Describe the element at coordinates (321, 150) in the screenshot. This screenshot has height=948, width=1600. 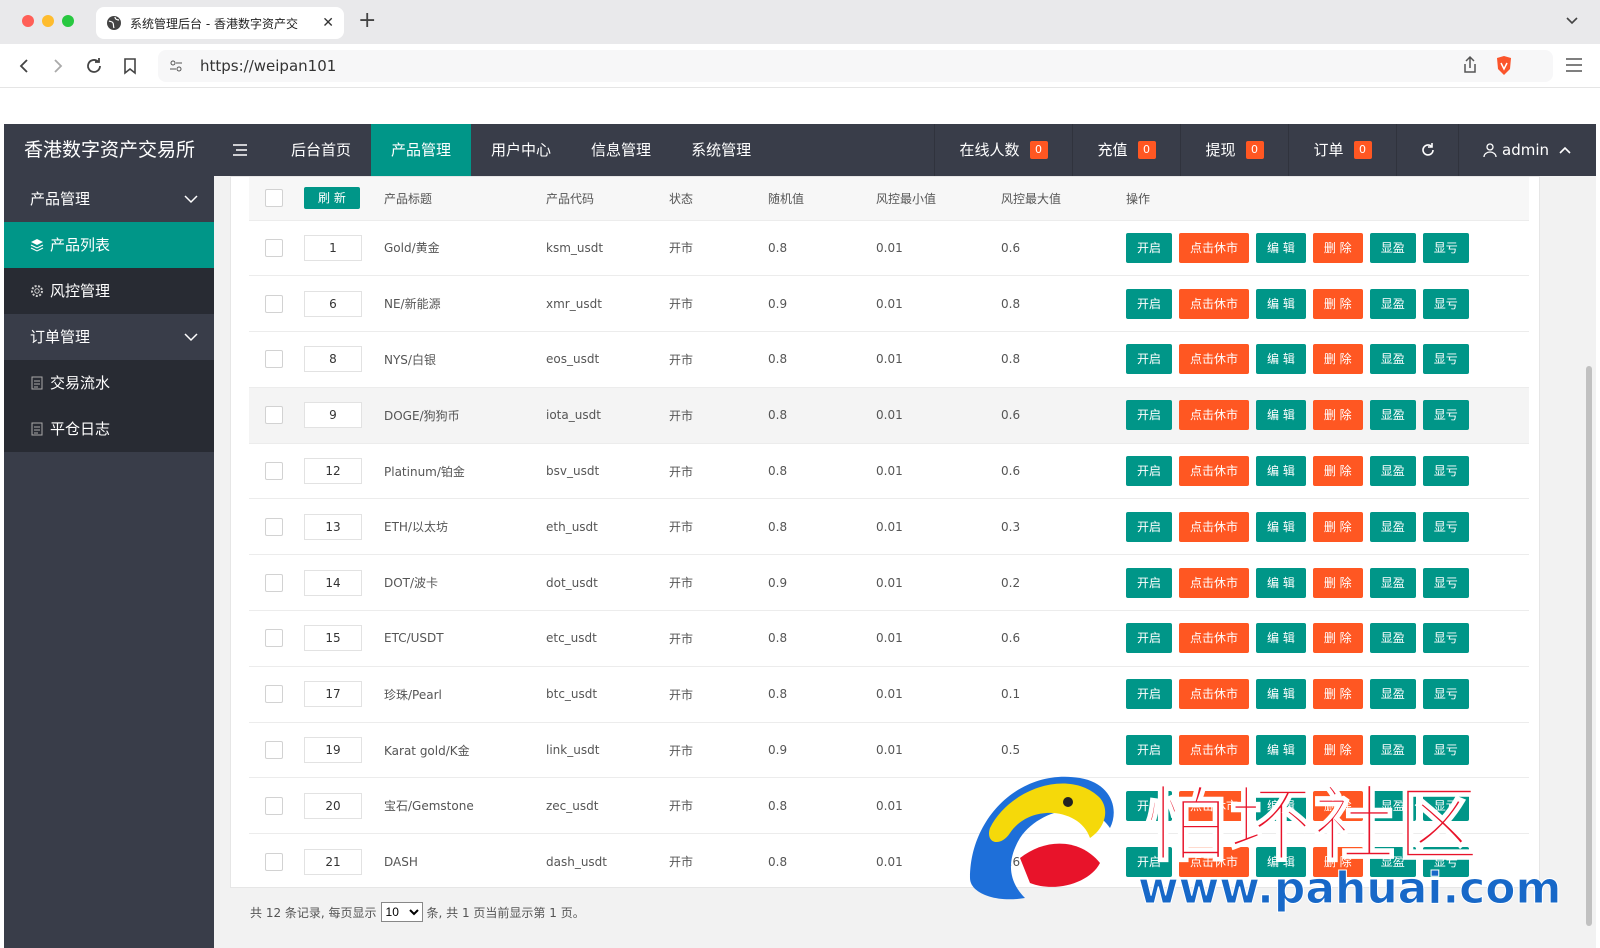
I see `top-nav-home: 后台首页` at that location.